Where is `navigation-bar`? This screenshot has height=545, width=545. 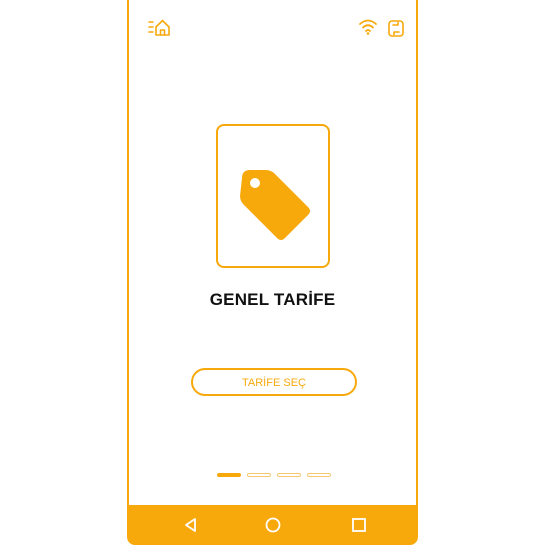
navigation-bar is located at coordinates (272, 525).